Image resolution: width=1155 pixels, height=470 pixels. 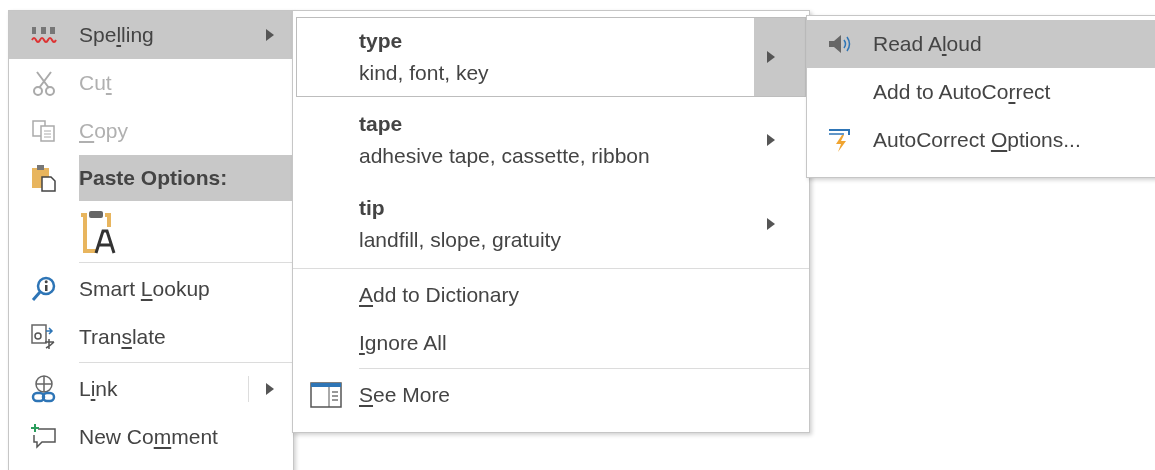 I want to click on suggestion-item: tip landfill, slope, gratuity, so click(x=551, y=224).